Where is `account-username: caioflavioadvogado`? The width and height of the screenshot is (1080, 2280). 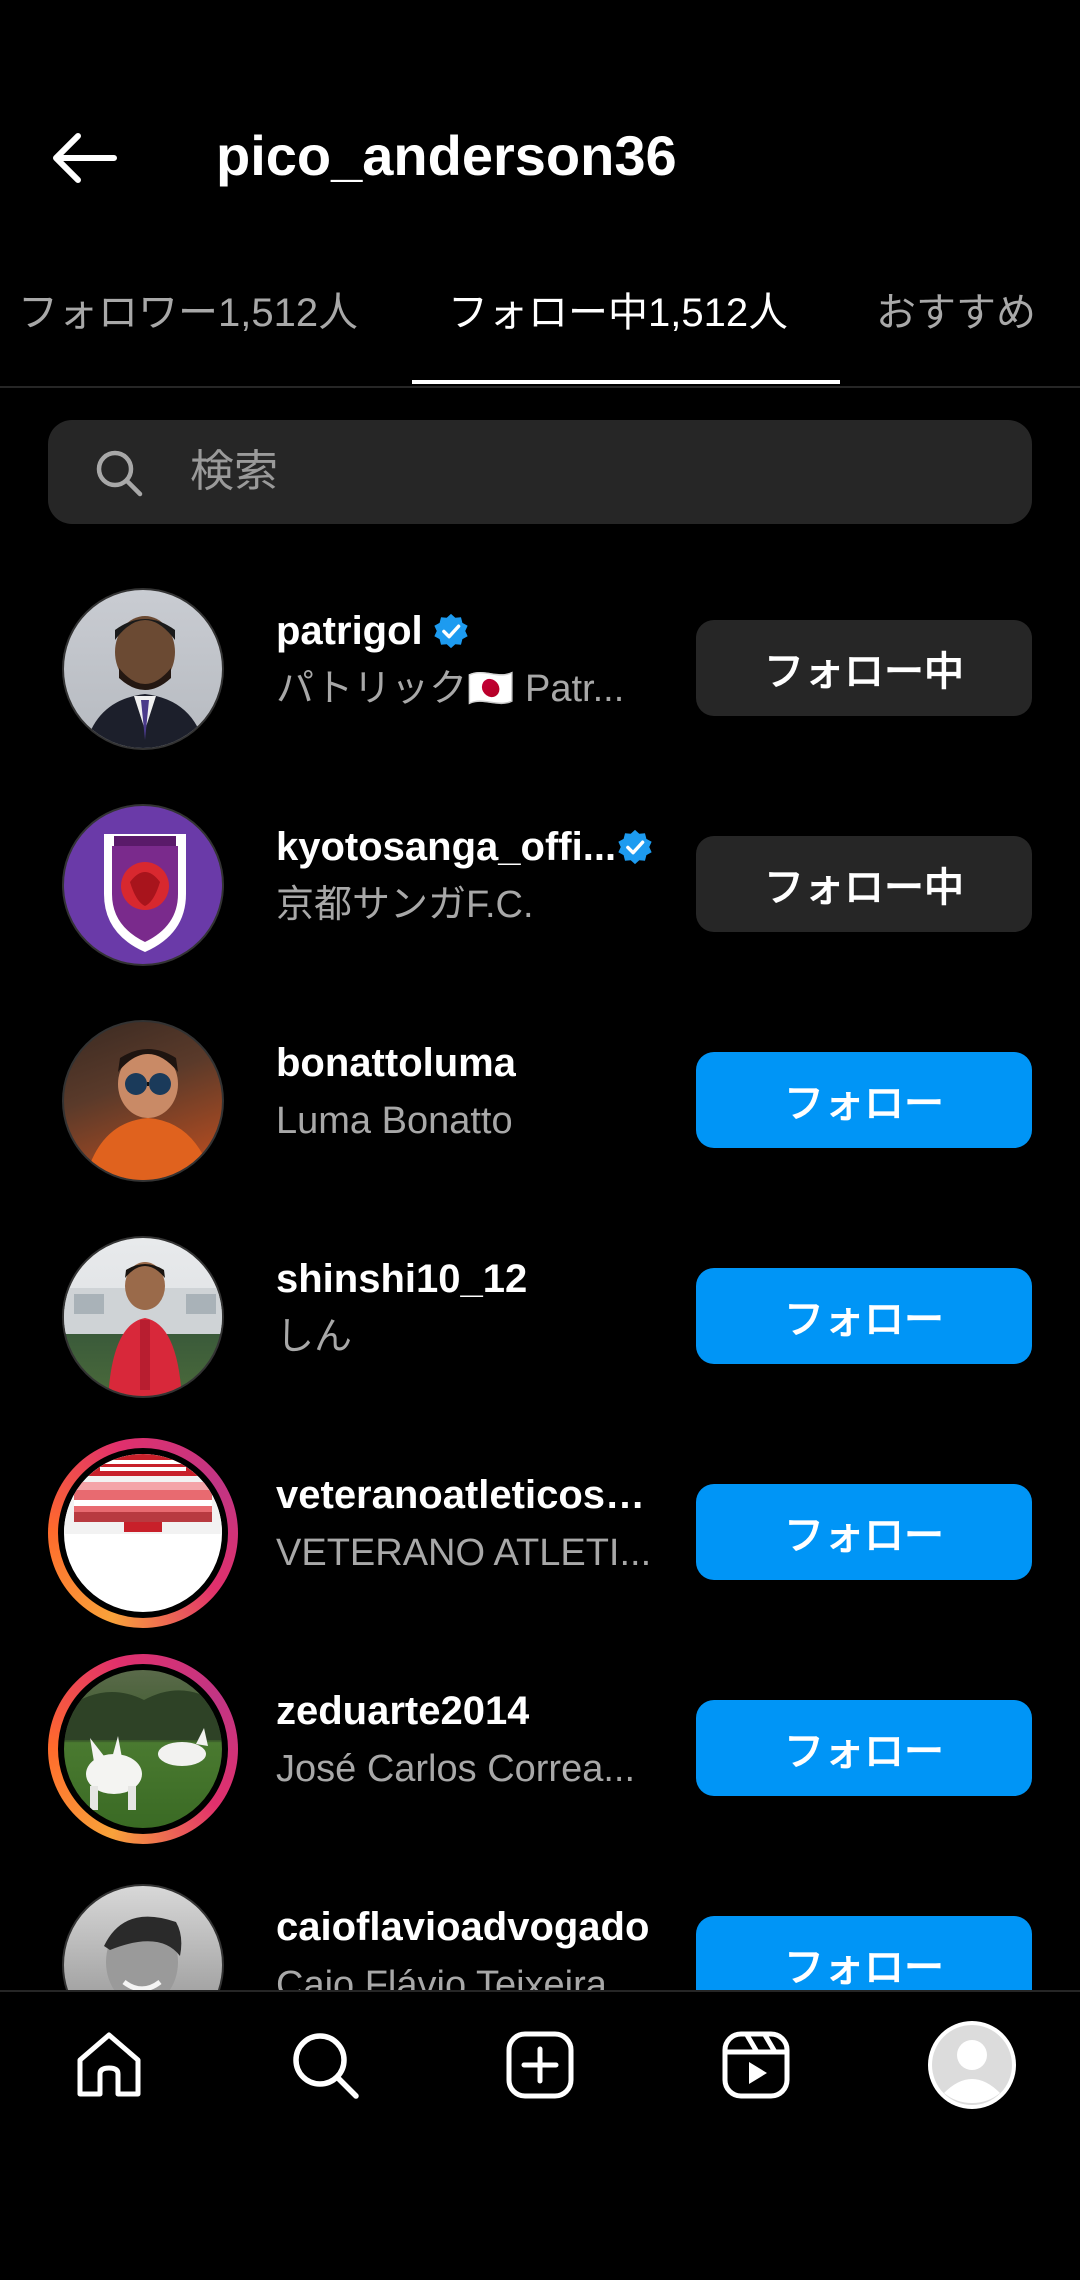 account-username: caioflavioadvogado is located at coordinates (462, 1927).